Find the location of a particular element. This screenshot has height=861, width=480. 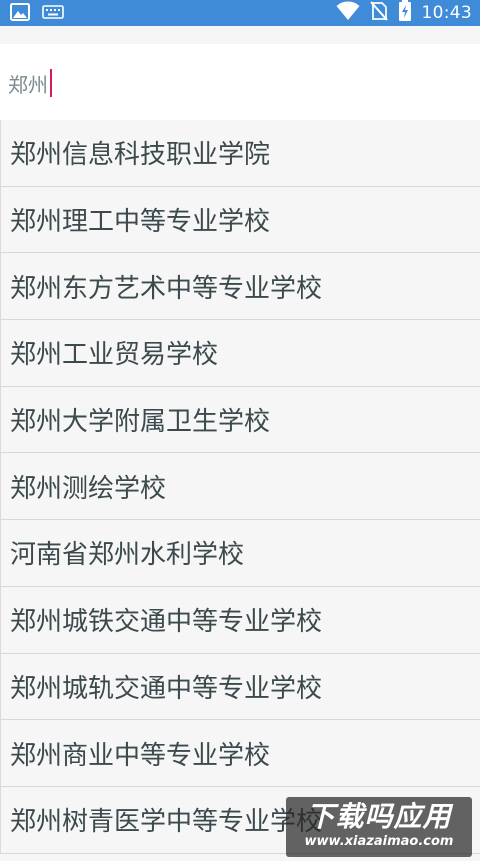

list-item: 郑州城轨交通中等专业学校 is located at coordinates (240, 687).